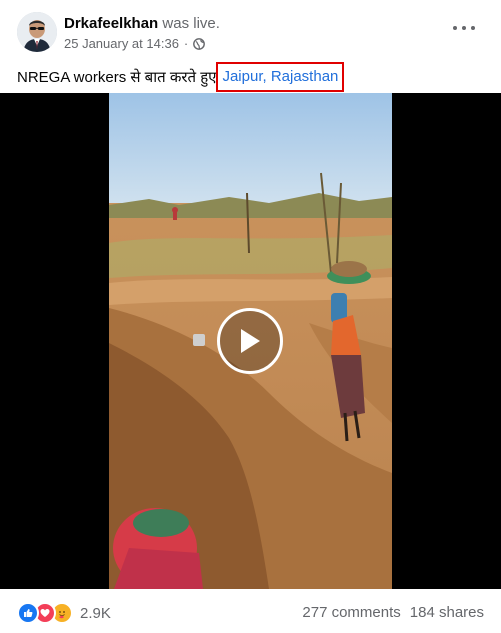 The width and height of the screenshot is (501, 633). I want to click on like-icon, so click(28, 613).